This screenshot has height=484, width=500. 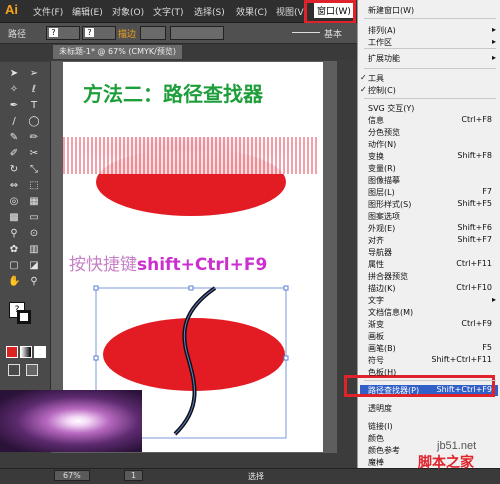 I want to click on rotate-tool-icon: ↻, so click(x=14, y=170).